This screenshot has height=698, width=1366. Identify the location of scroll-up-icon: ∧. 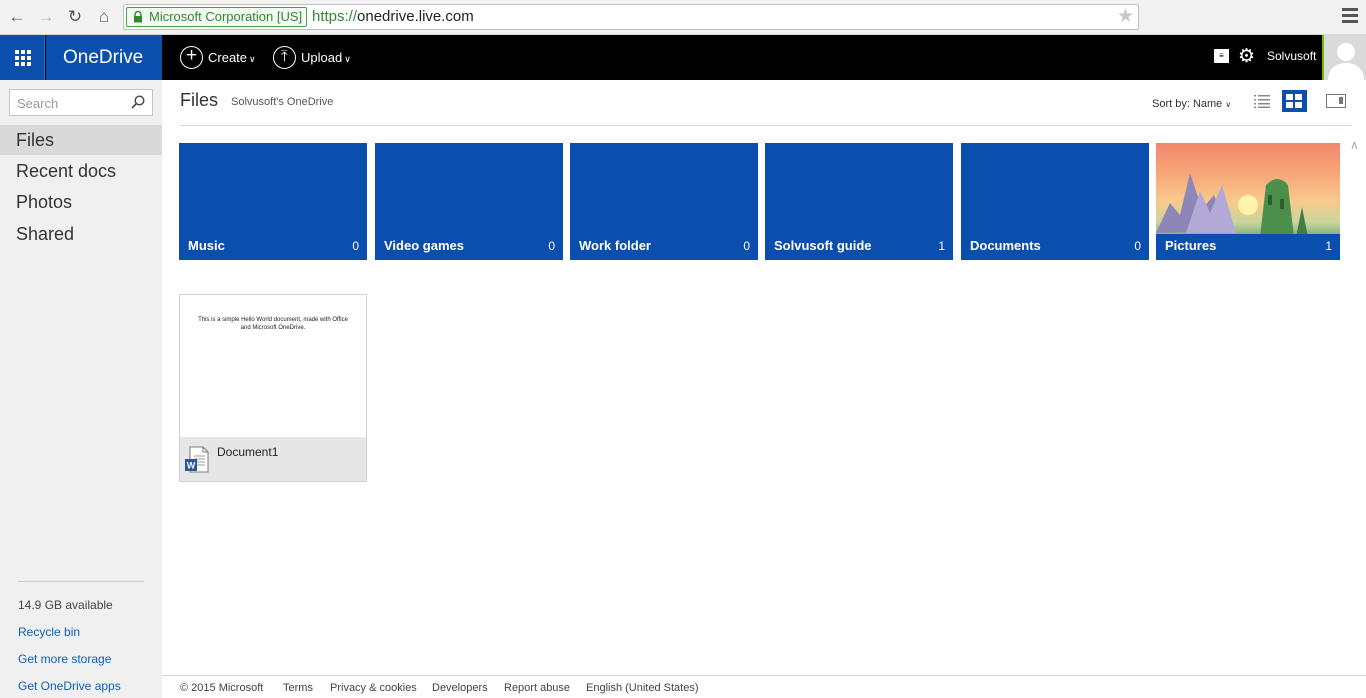
(1354, 145).